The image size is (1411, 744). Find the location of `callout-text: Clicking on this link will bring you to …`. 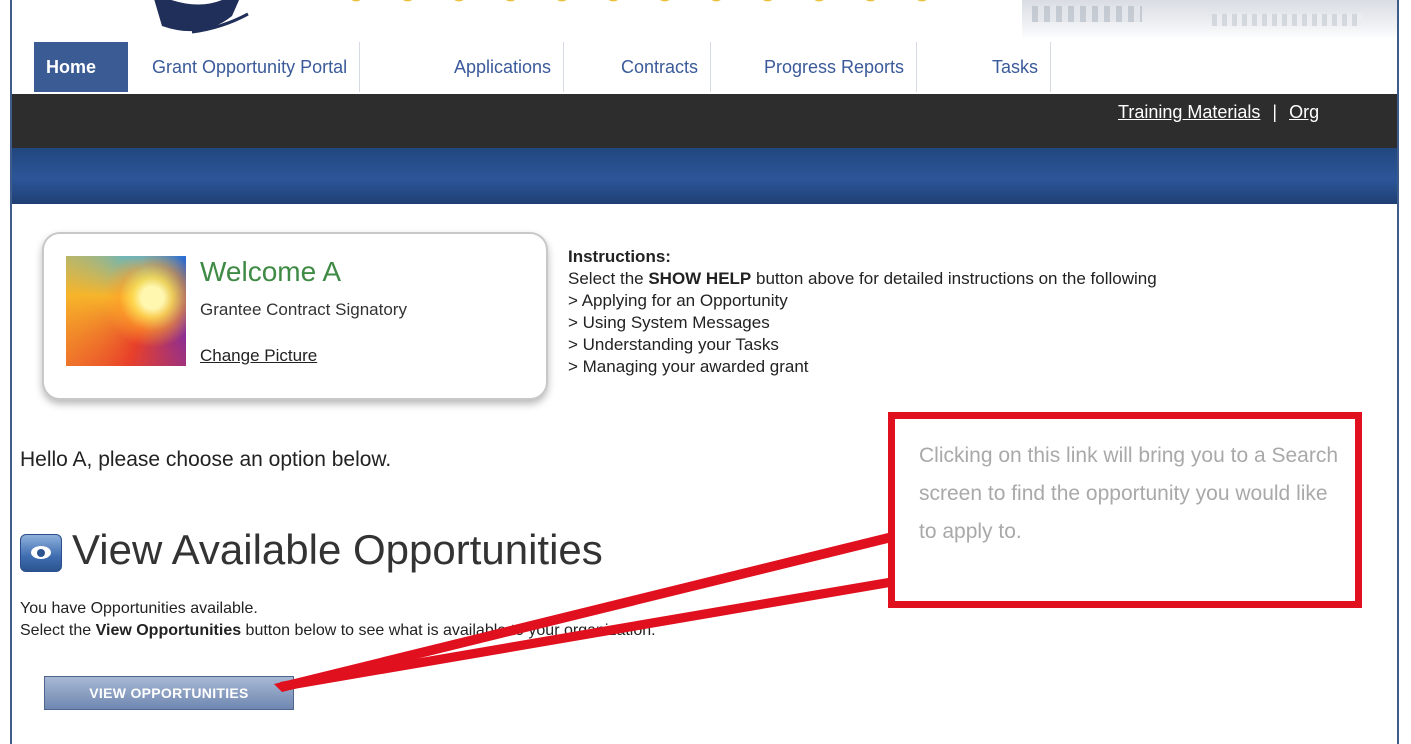

callout-text: Clicking on this link will bring you to … is located at coordinates (1129, 493).